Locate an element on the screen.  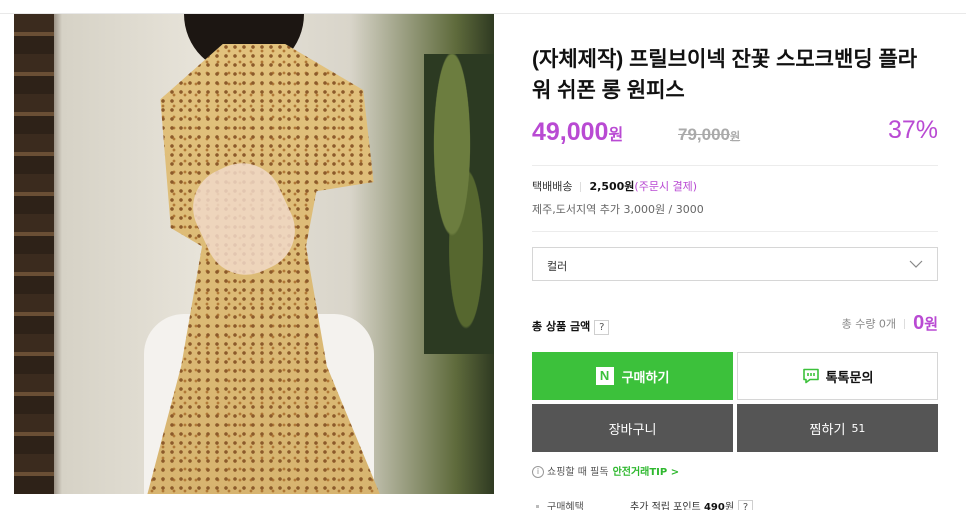
original-price-value: 79,000 is located at coordinates (704, 134).